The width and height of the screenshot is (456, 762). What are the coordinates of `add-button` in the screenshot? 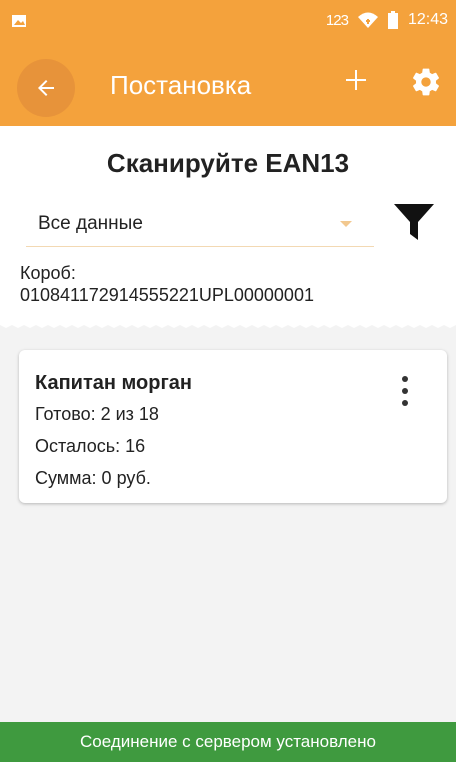 It's located at (356, 80).